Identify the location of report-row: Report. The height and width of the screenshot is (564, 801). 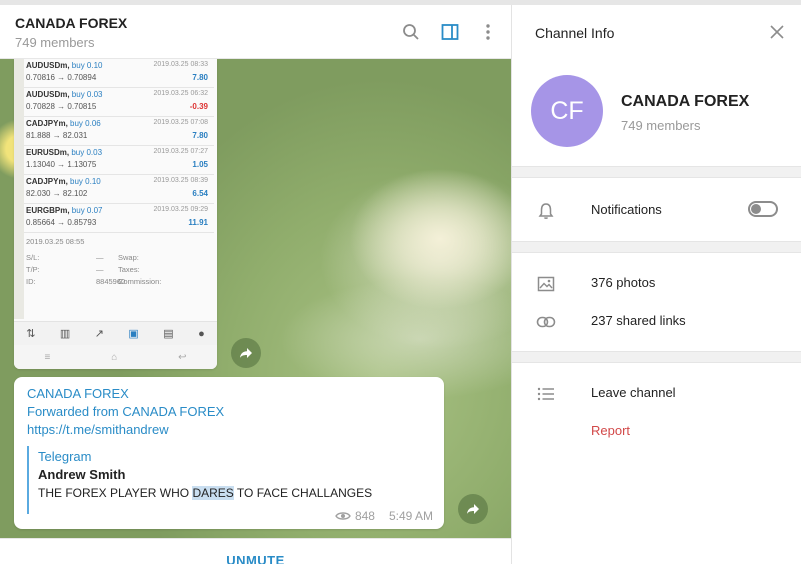
(656, 431).